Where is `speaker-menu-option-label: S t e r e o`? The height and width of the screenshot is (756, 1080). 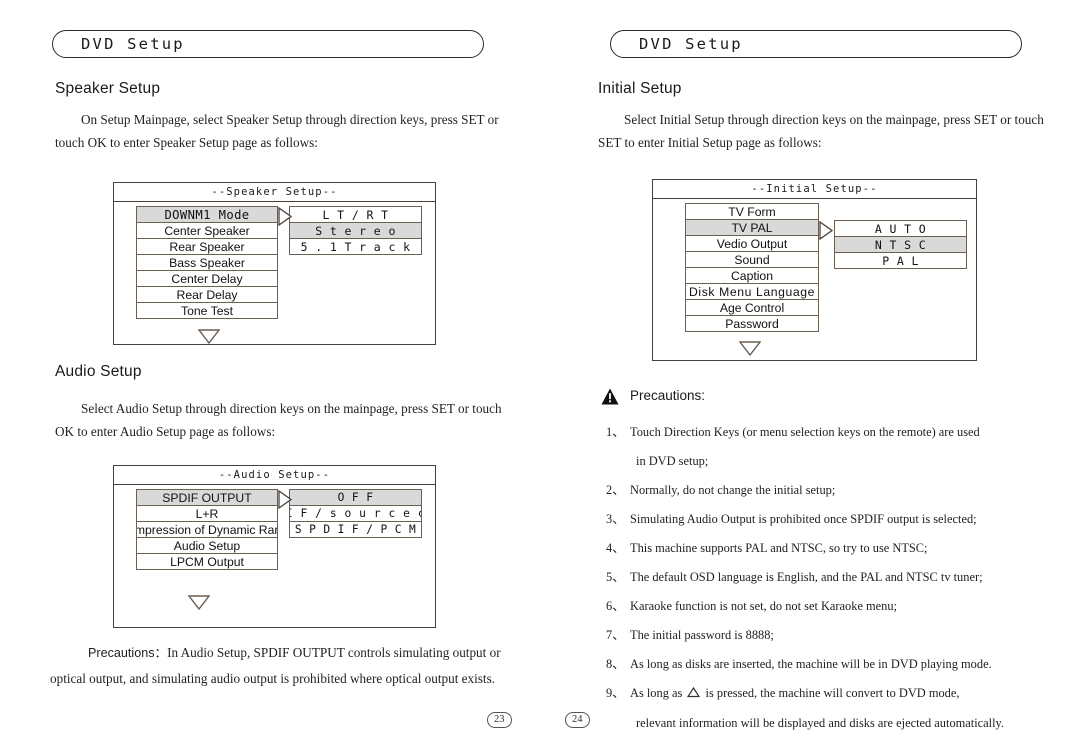
speaker-menu-option-label: S t e r e o is located at coordinates (355, 230).